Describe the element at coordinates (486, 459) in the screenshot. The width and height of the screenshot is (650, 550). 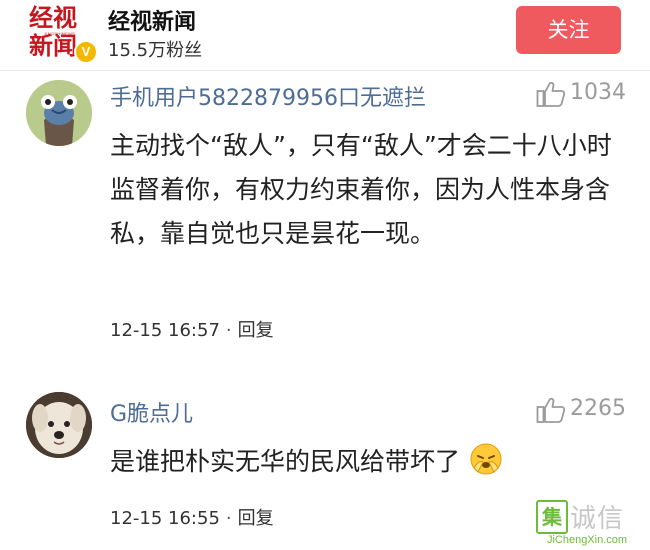
I see `facepalm-emoji-icon` at that location.